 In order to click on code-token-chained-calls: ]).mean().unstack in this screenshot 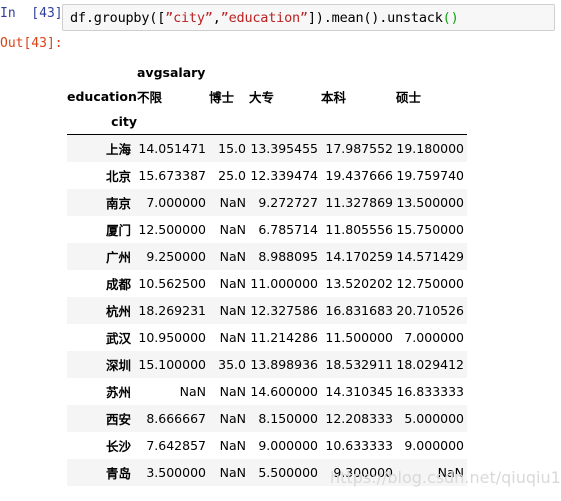, I will do `click(375, 17)`.